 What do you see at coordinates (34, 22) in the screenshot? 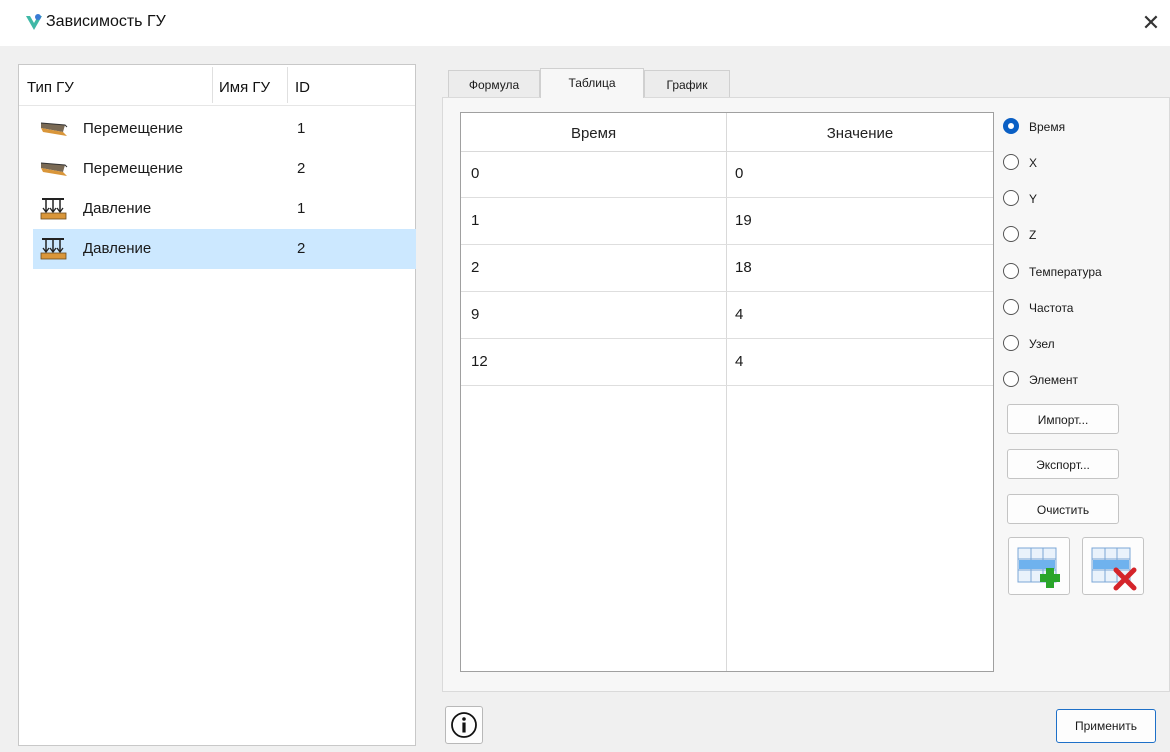
I see `app-logo-icon` at bounding box center [34, 22].